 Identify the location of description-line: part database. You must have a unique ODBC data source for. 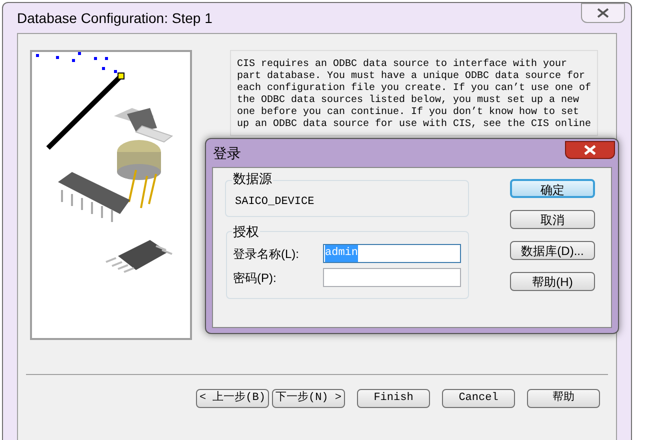
(411, 76).